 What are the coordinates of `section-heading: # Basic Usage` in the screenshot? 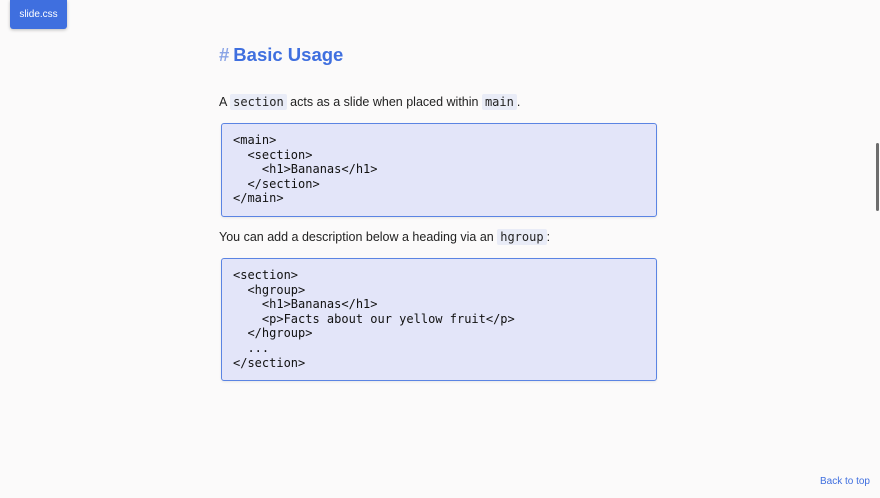 It's located at (281, 55).